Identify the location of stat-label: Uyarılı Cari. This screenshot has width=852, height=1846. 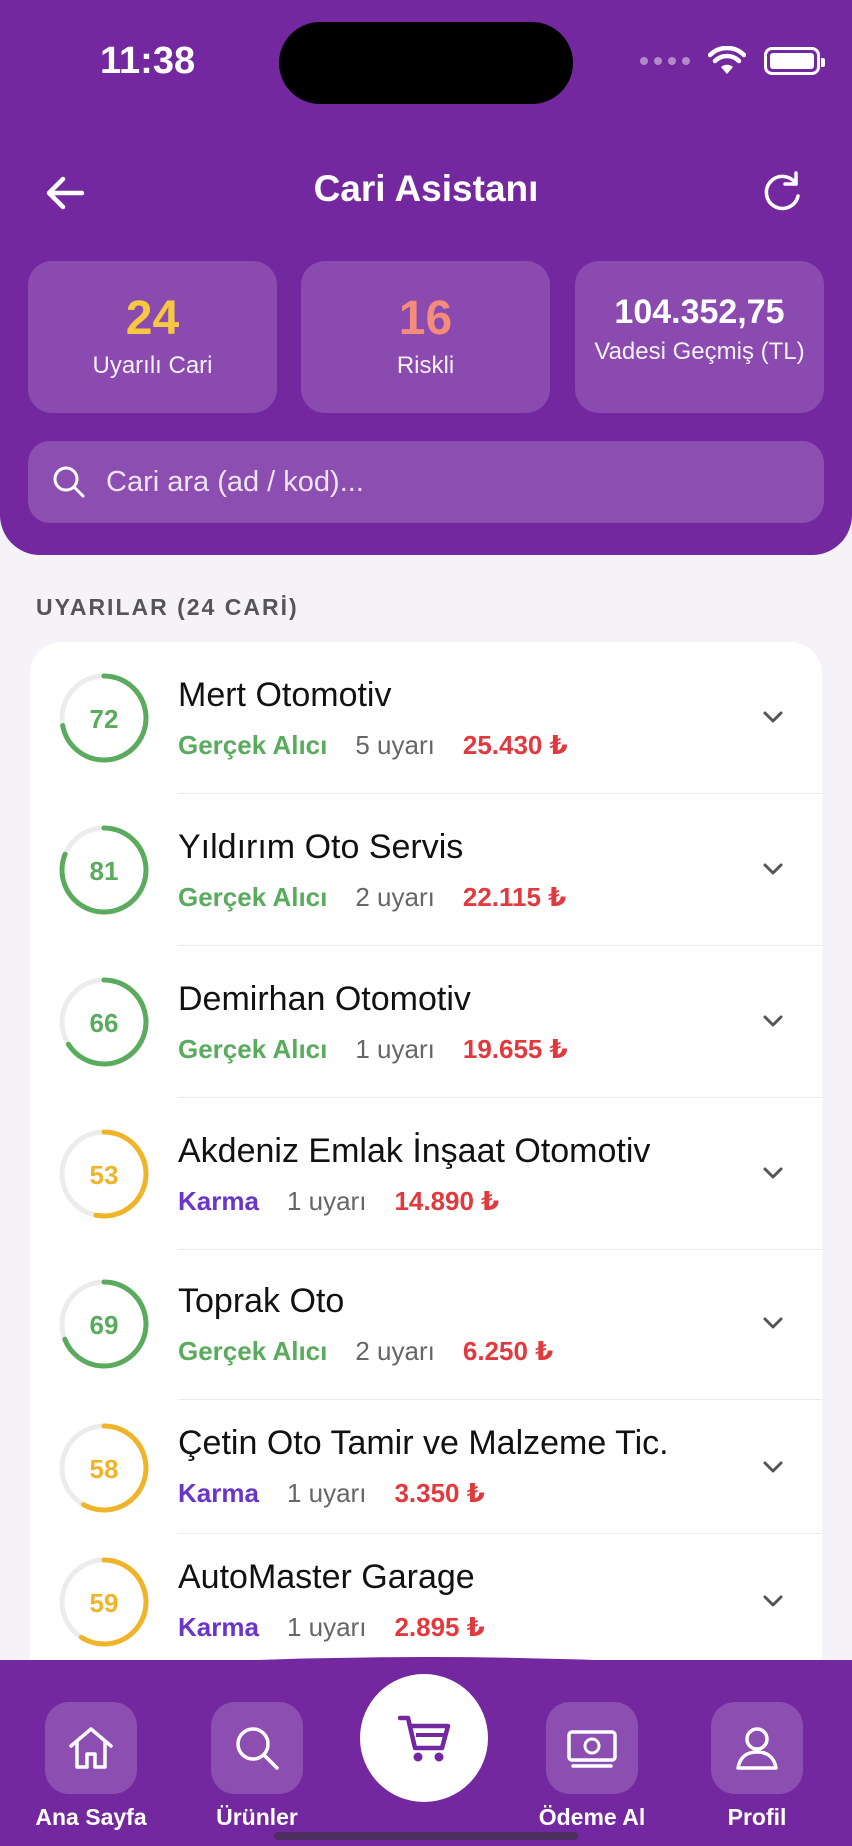
(152, 365).